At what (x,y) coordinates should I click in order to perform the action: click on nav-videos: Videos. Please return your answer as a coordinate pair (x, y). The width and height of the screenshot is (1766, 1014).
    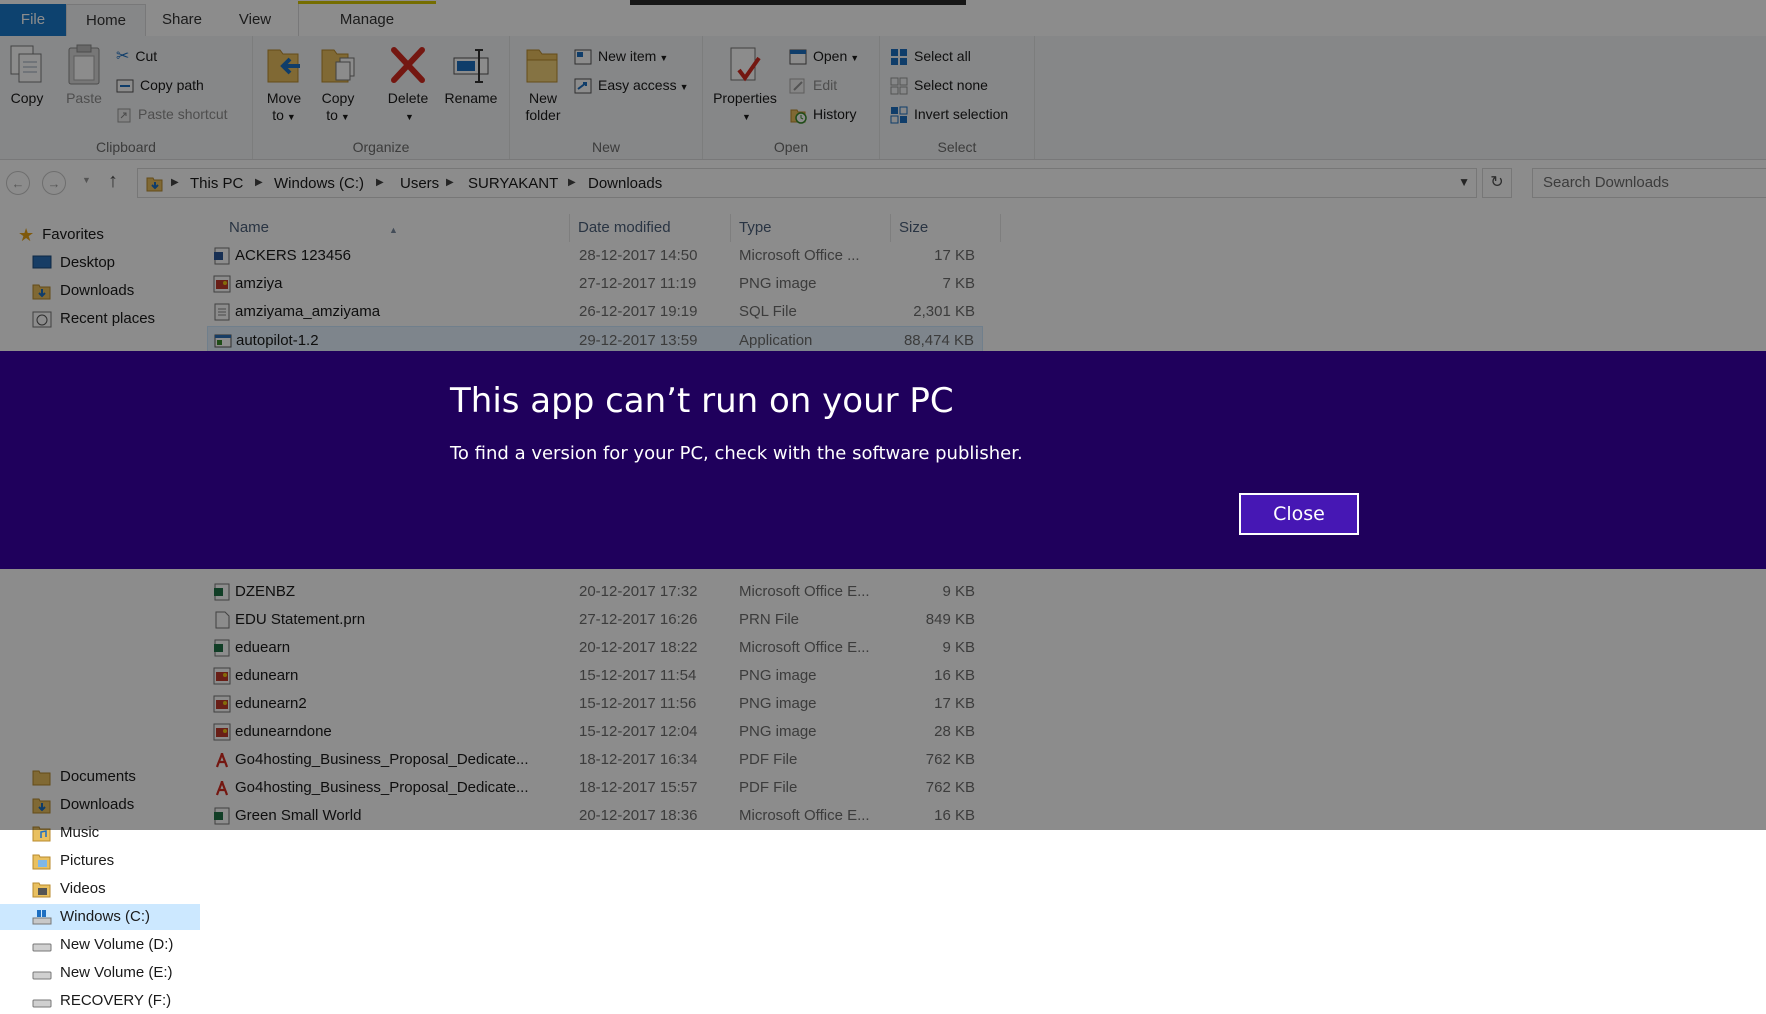
    Looking at the image, I should click on (69, 889).